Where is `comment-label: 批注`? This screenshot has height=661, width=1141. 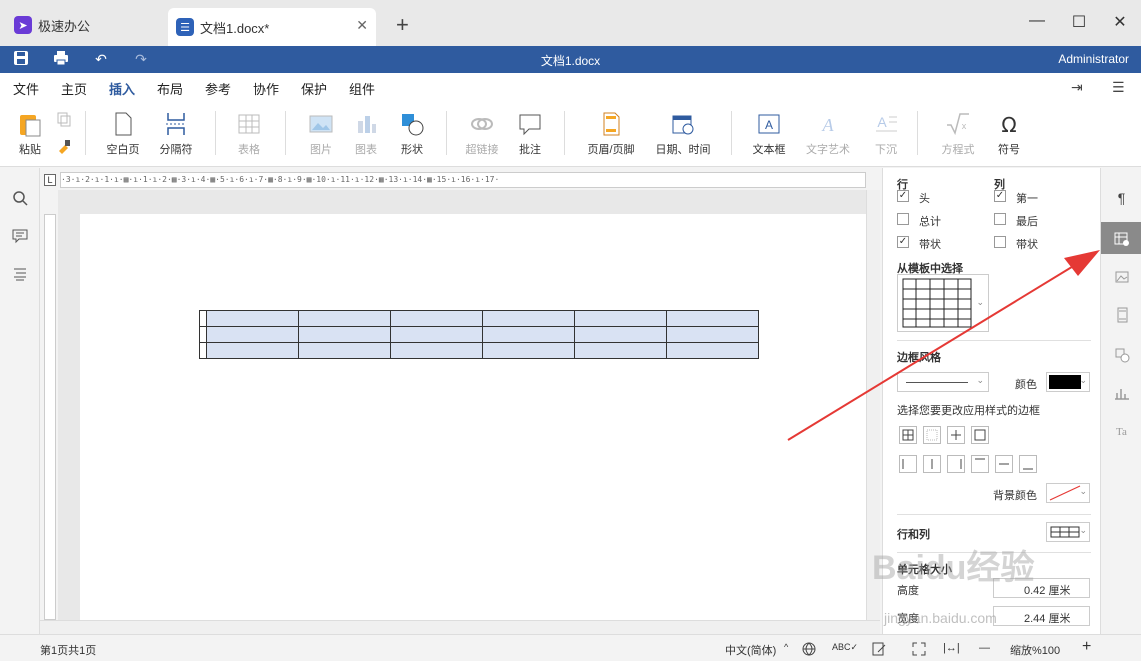
comment-label: 批注 is located at coordinates (530, 150).